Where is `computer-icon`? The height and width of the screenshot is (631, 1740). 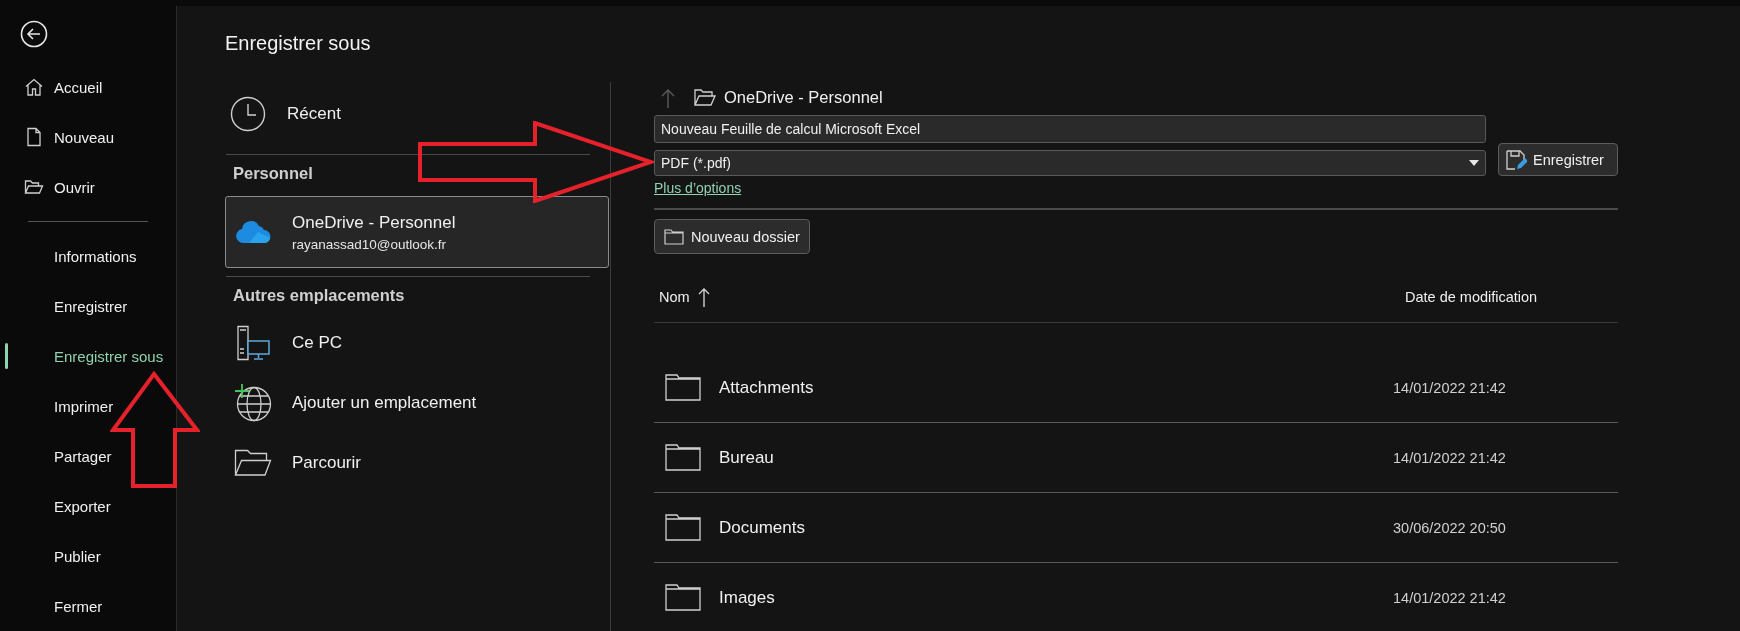
computer-icon is located at coordinates (253, 343).